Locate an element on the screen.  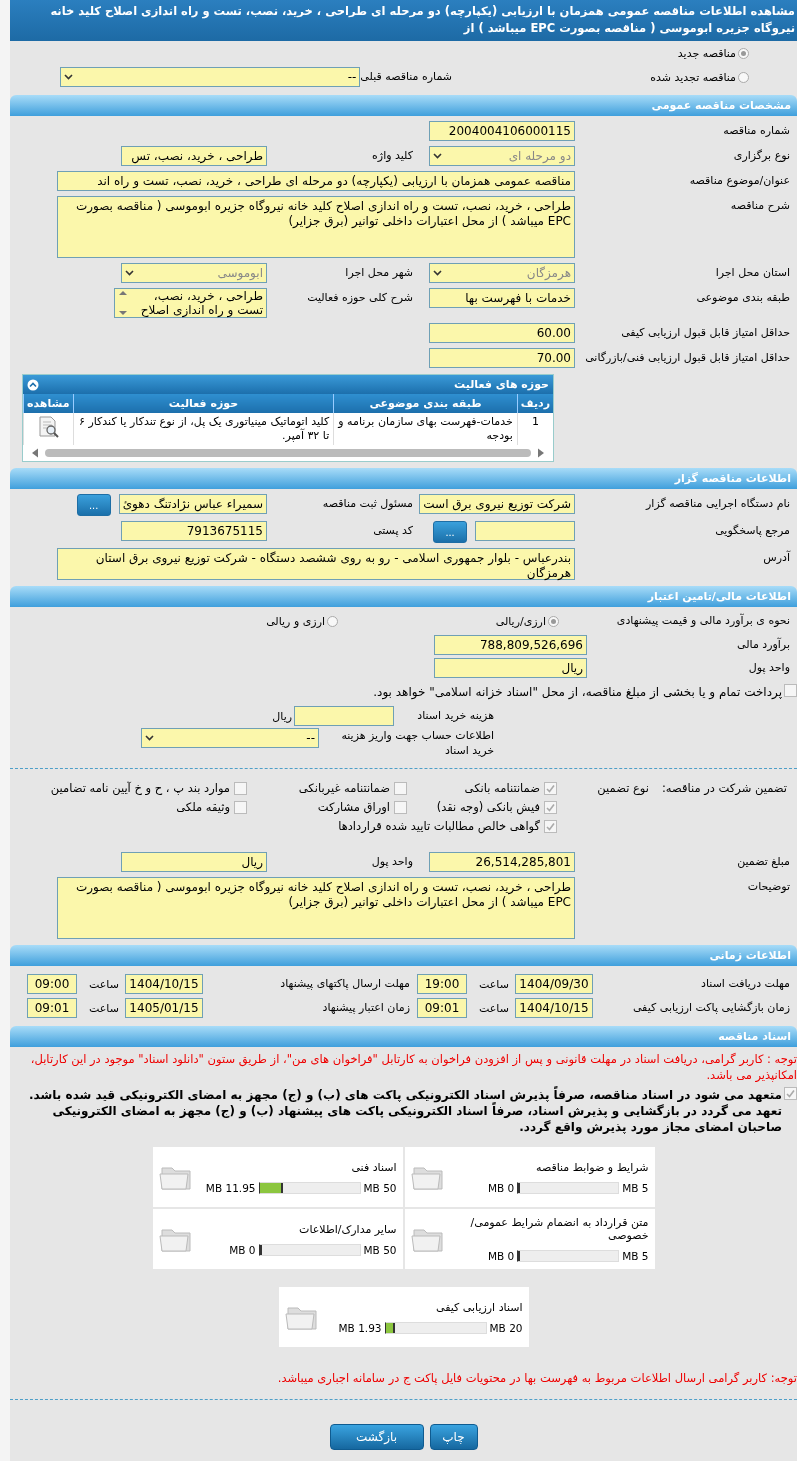
listbox-field: طراحی ، خرید، نصب، تست و راه اندازی اصلاح is located at coordinates (190, 303).